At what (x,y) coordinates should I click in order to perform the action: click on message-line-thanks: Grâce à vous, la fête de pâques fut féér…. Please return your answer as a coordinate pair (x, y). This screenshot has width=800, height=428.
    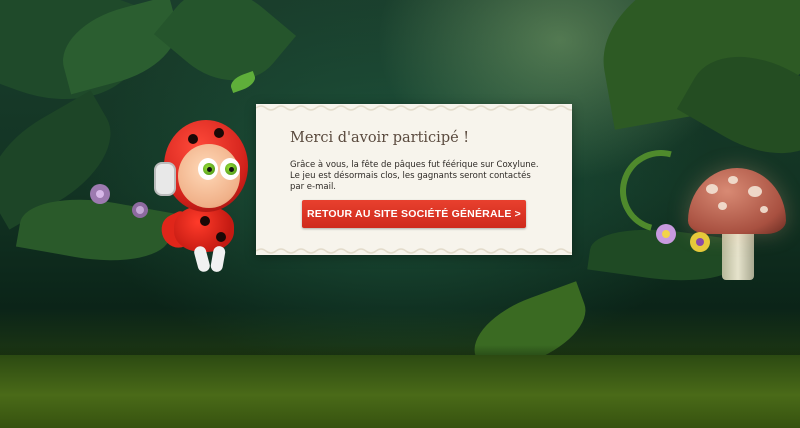
    Looking at the image, I should click on (414, 165).